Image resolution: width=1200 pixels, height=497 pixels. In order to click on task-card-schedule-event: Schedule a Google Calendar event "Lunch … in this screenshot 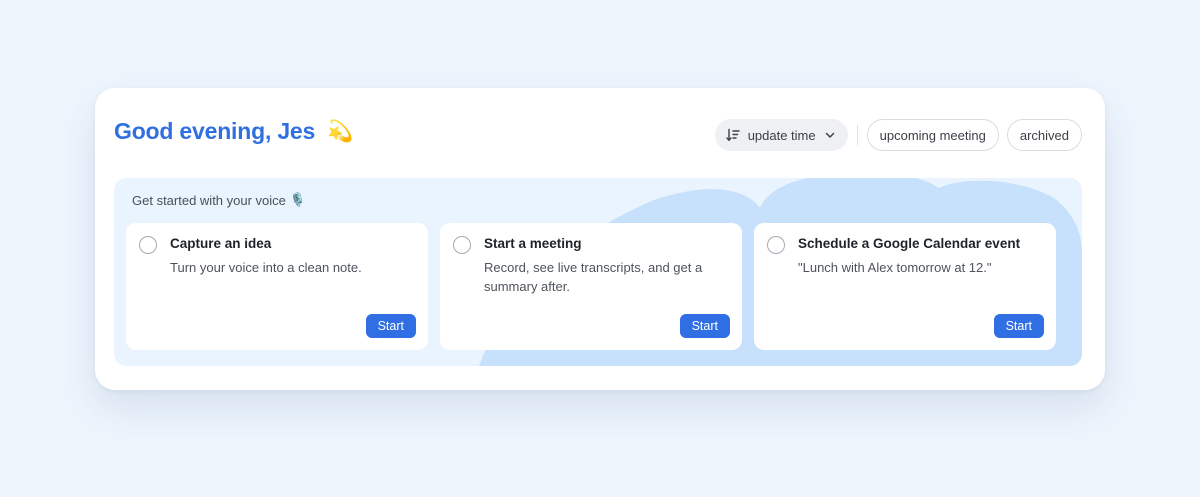, I will do `click(905, 286)`.